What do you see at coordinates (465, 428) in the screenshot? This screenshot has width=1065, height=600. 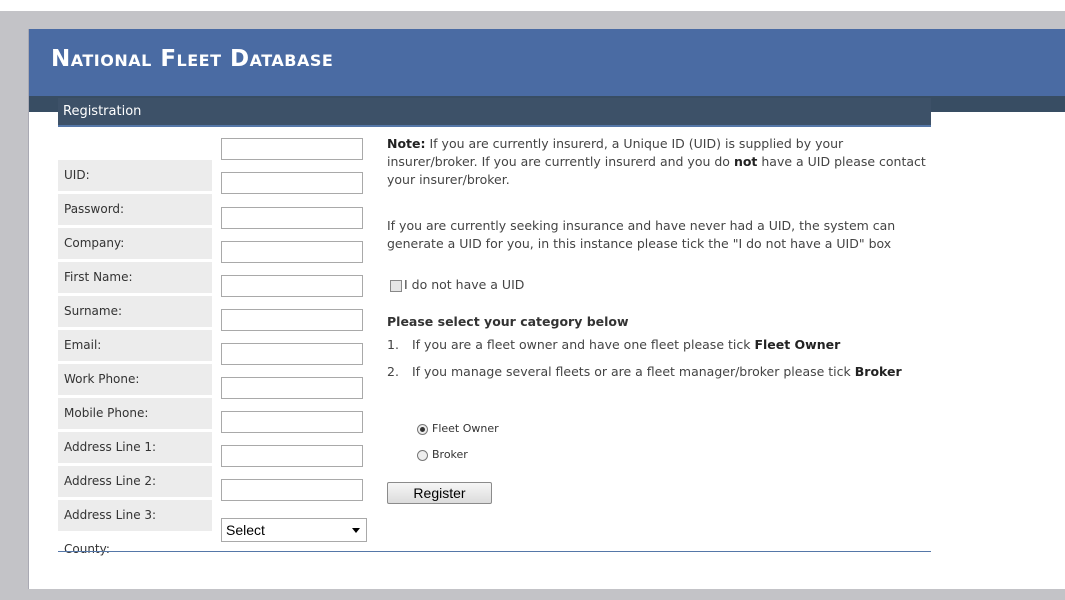 I see `fleet-owner-radio-label: Fleet Owner` at bounding box center [465, 428].